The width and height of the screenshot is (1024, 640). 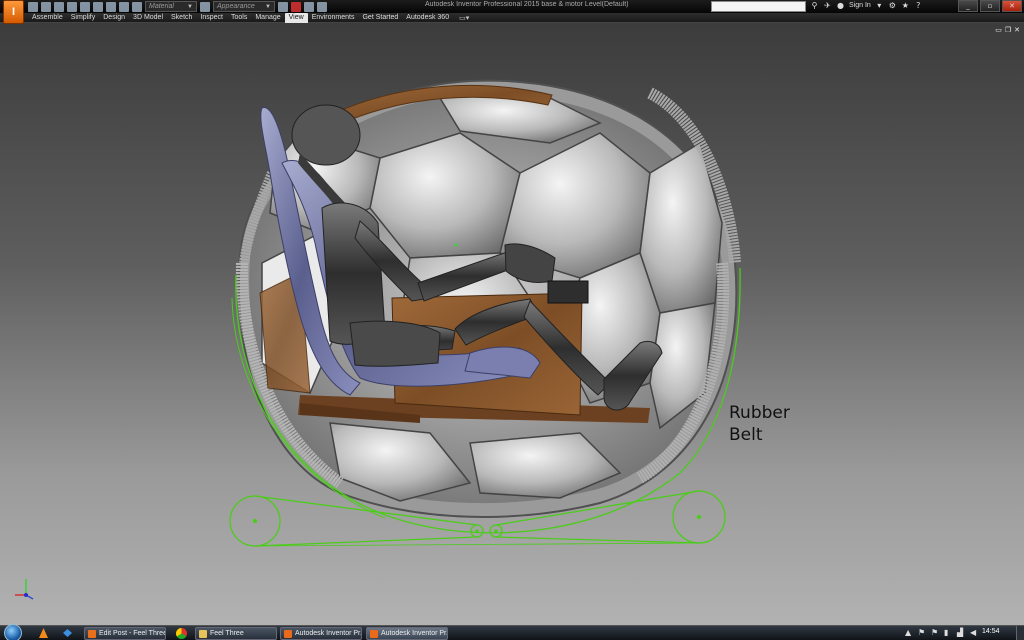 I want to click on select-icon, so click(x=111, y=6).